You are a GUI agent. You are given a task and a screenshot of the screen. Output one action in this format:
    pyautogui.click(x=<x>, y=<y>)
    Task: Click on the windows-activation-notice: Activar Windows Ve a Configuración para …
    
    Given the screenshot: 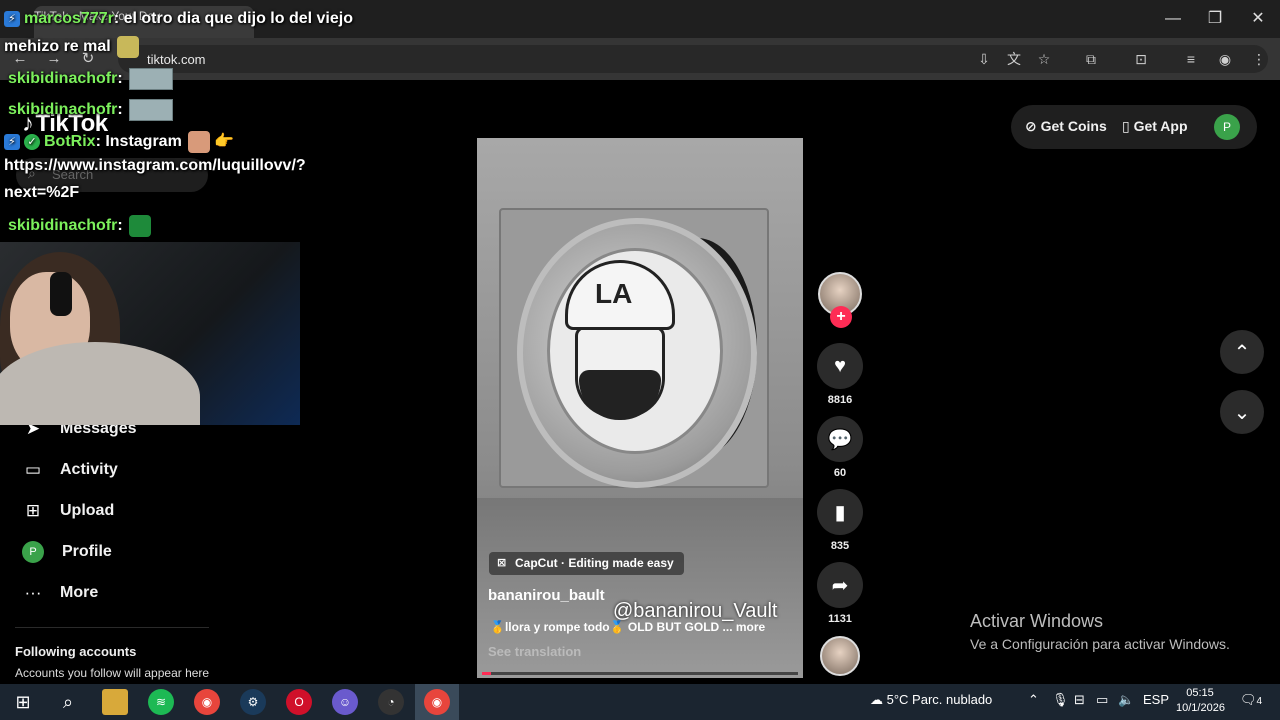 What is the action you would take?
    pyautogui.click(x=1100, y=631)
    